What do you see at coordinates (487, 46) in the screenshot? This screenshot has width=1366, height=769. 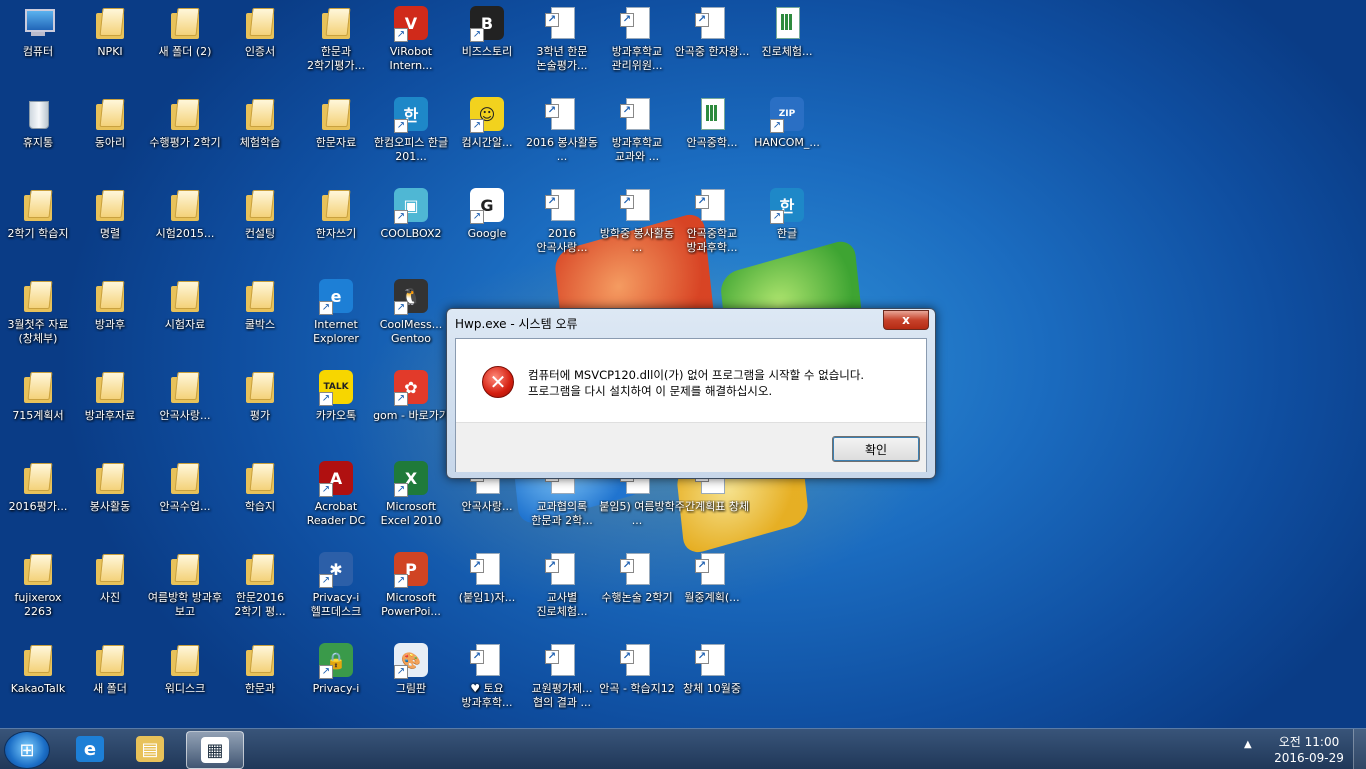 I see `desktop-icon: B 비즈스토리` at bounding box center [487, 46].